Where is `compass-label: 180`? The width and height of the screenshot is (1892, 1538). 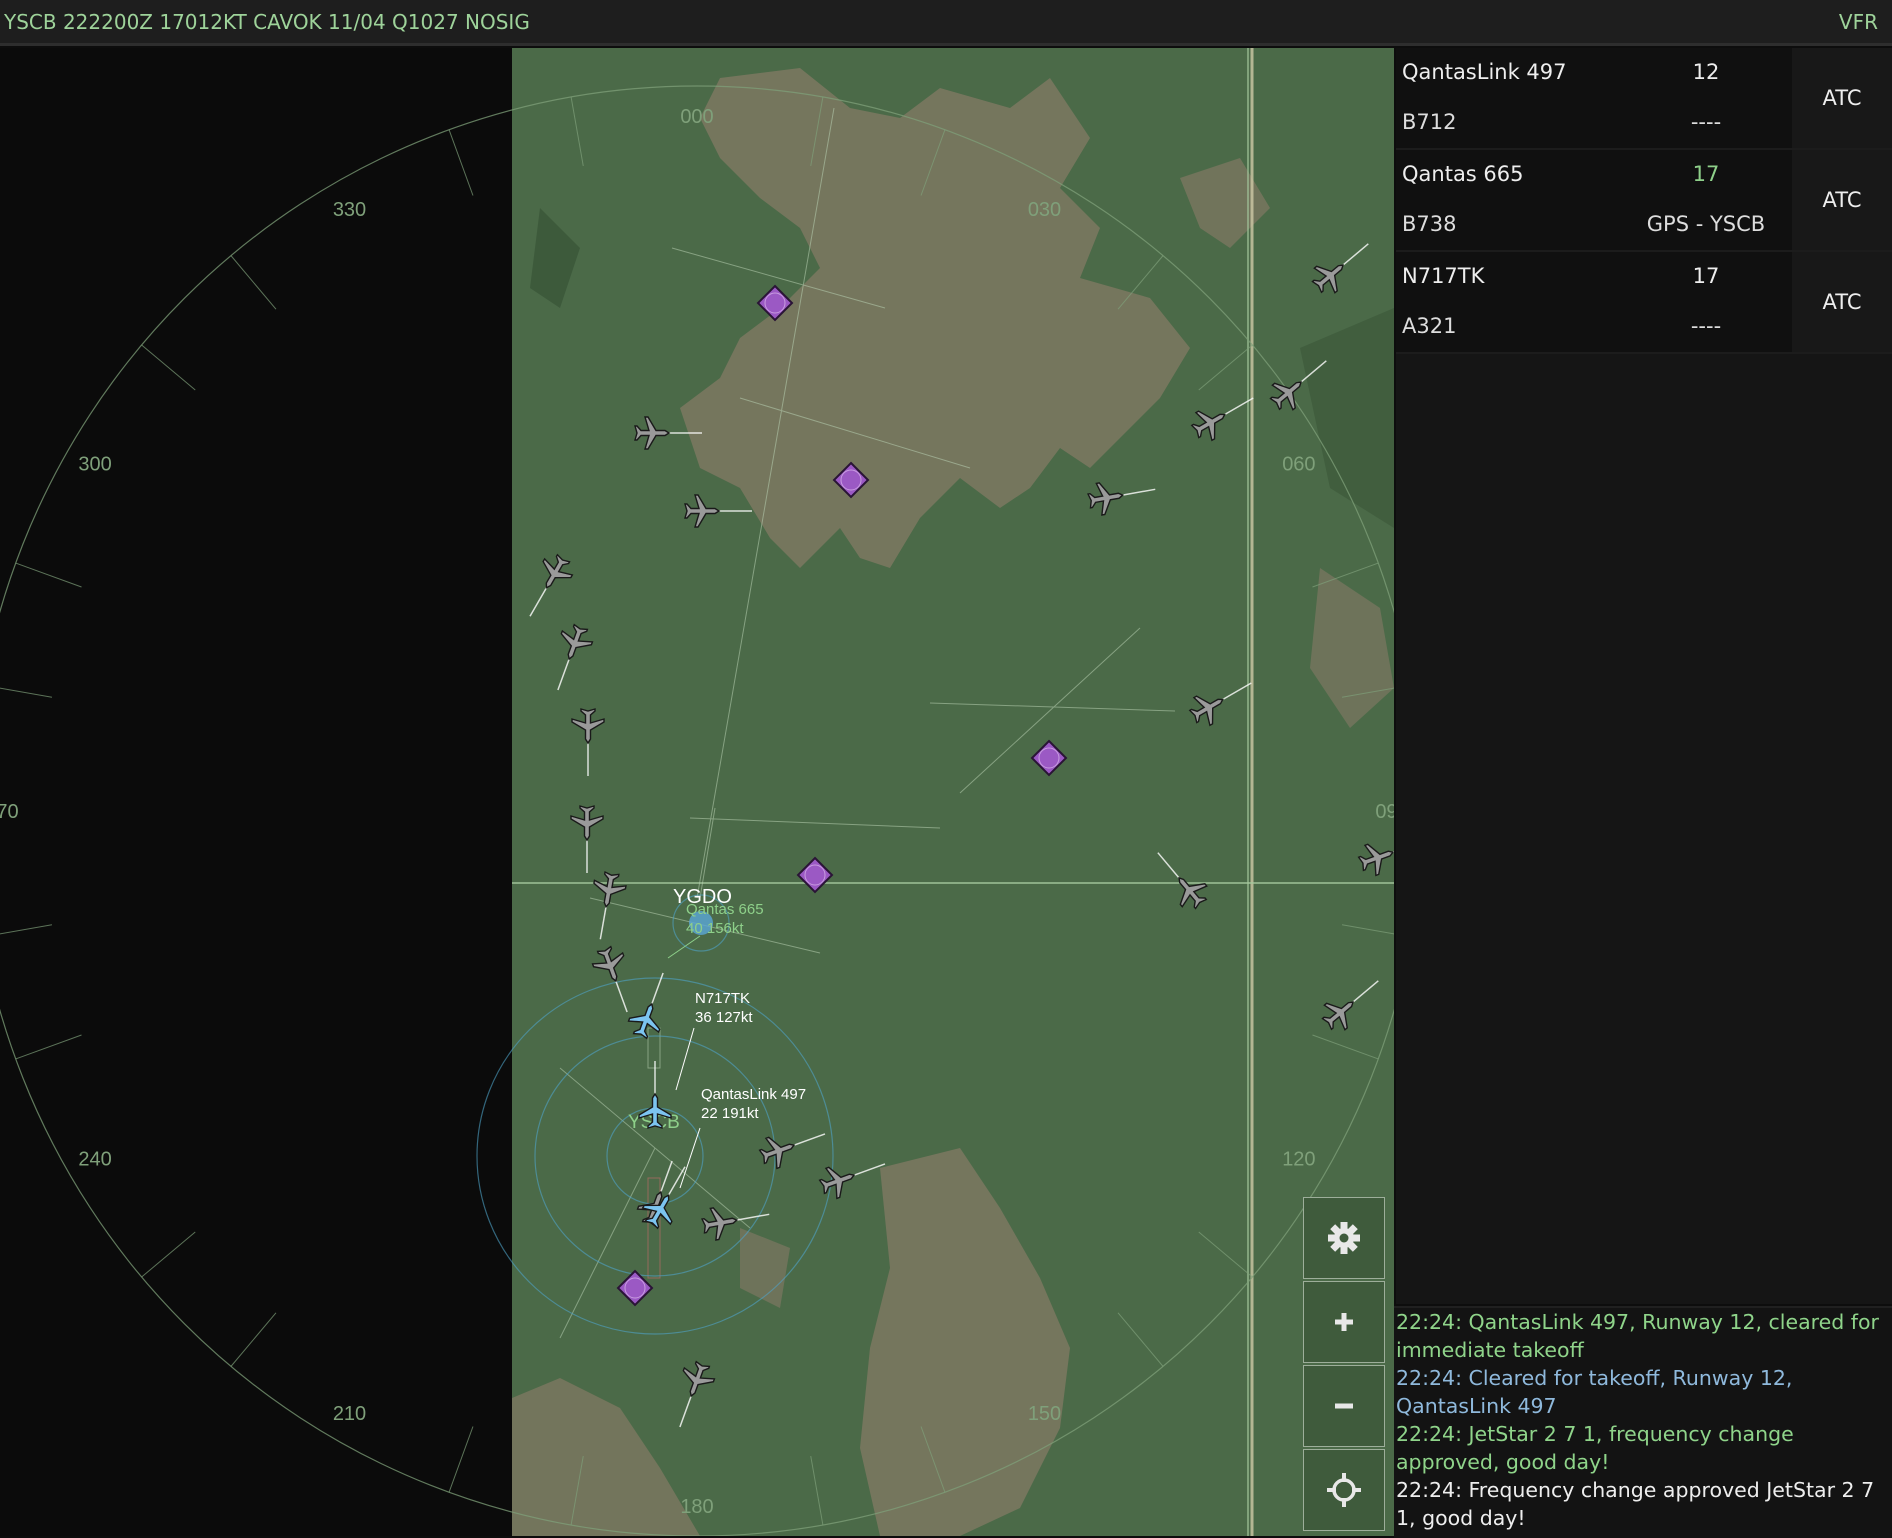 compass-label: 180 is located at coordinates (696, 1507).